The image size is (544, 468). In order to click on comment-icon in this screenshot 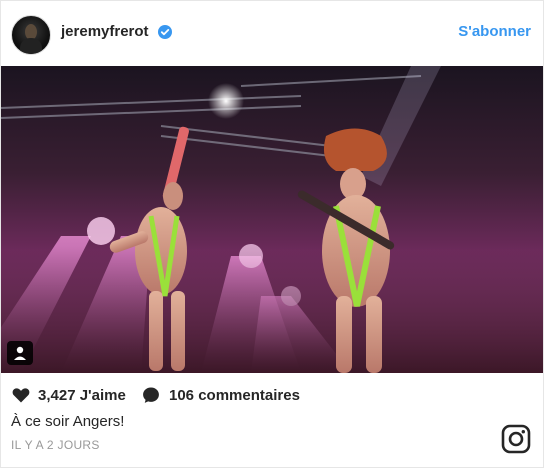, I will do `click(151, 395)`.